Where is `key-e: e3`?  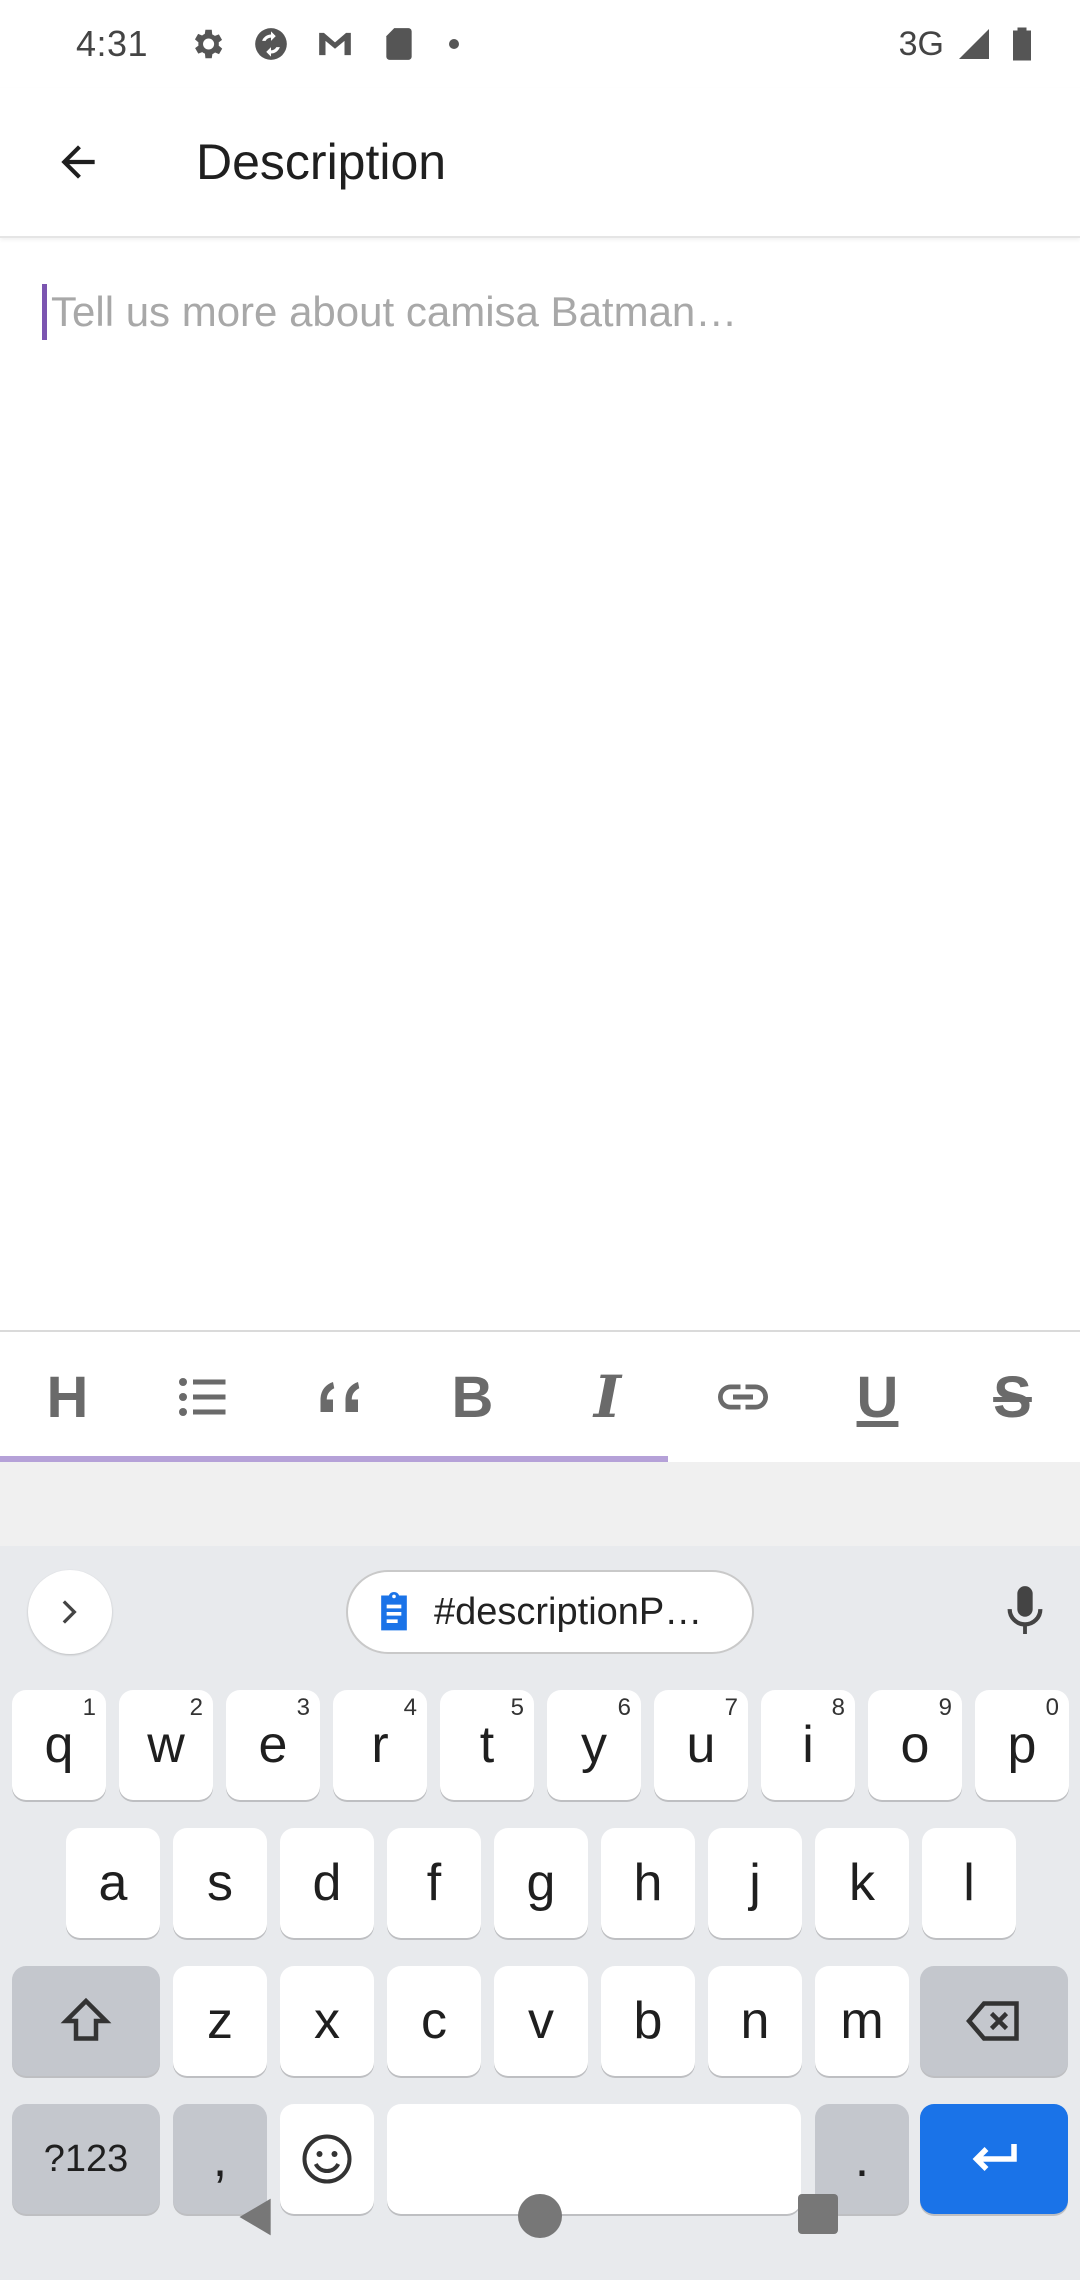 key-e: e3 is located at coordinates (273, 1745).